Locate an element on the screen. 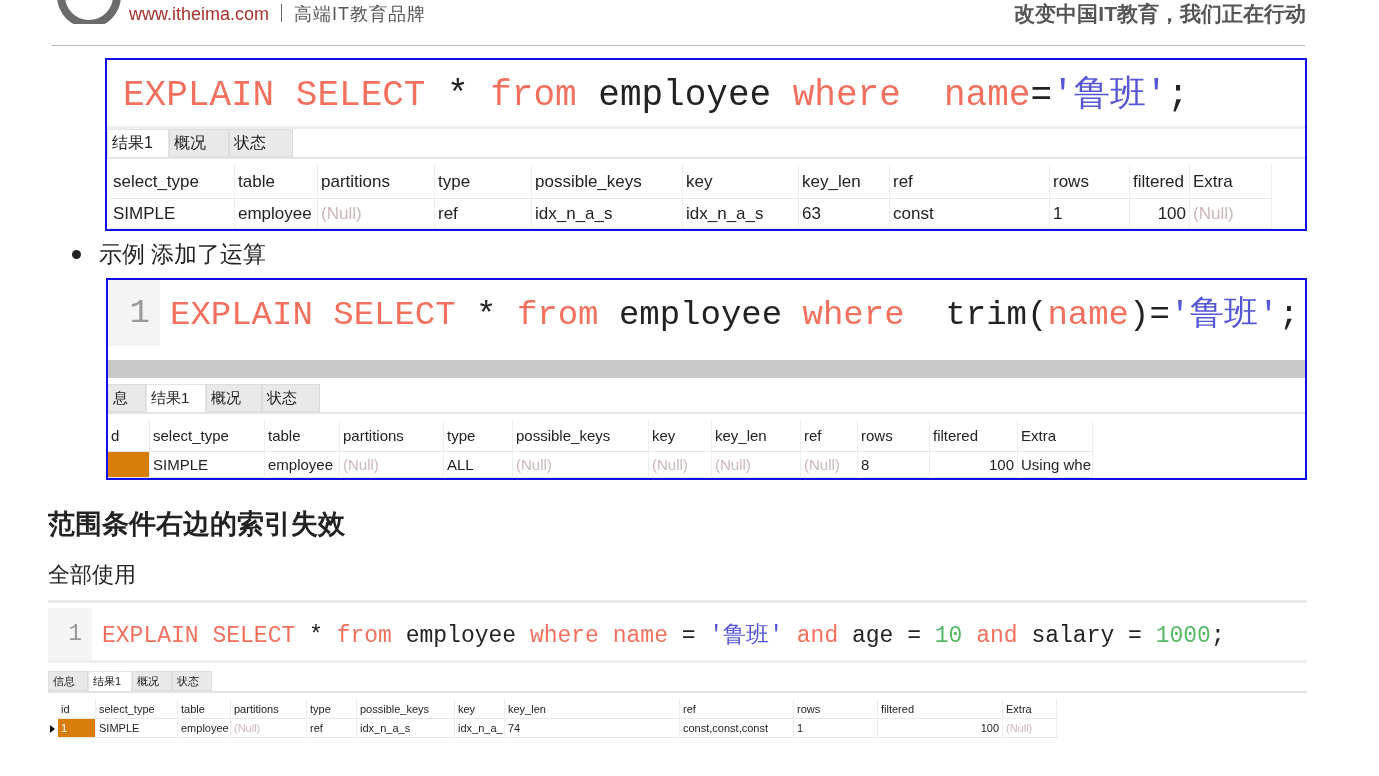  table-cell is located at coordinates (129, 465).